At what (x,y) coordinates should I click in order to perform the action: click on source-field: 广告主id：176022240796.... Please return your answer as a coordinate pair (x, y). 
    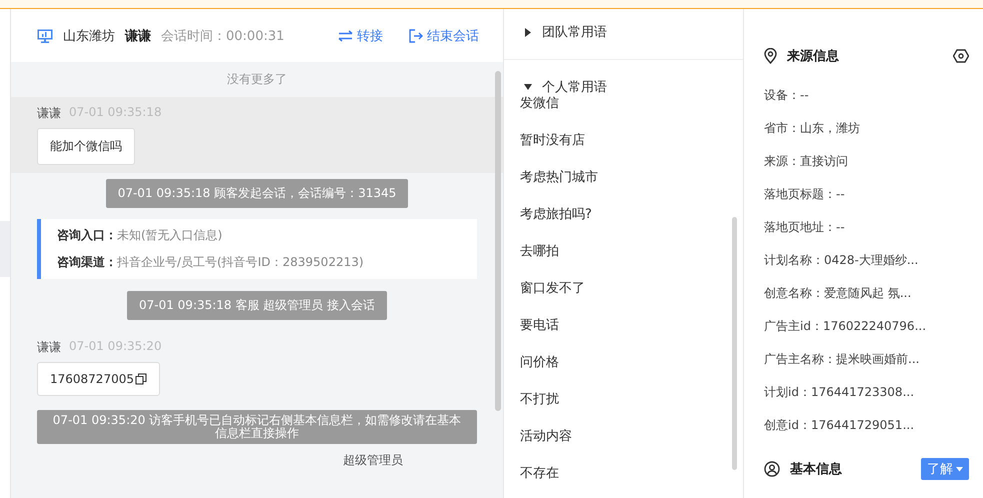
    Looking at the image, I should click on (845, 326).